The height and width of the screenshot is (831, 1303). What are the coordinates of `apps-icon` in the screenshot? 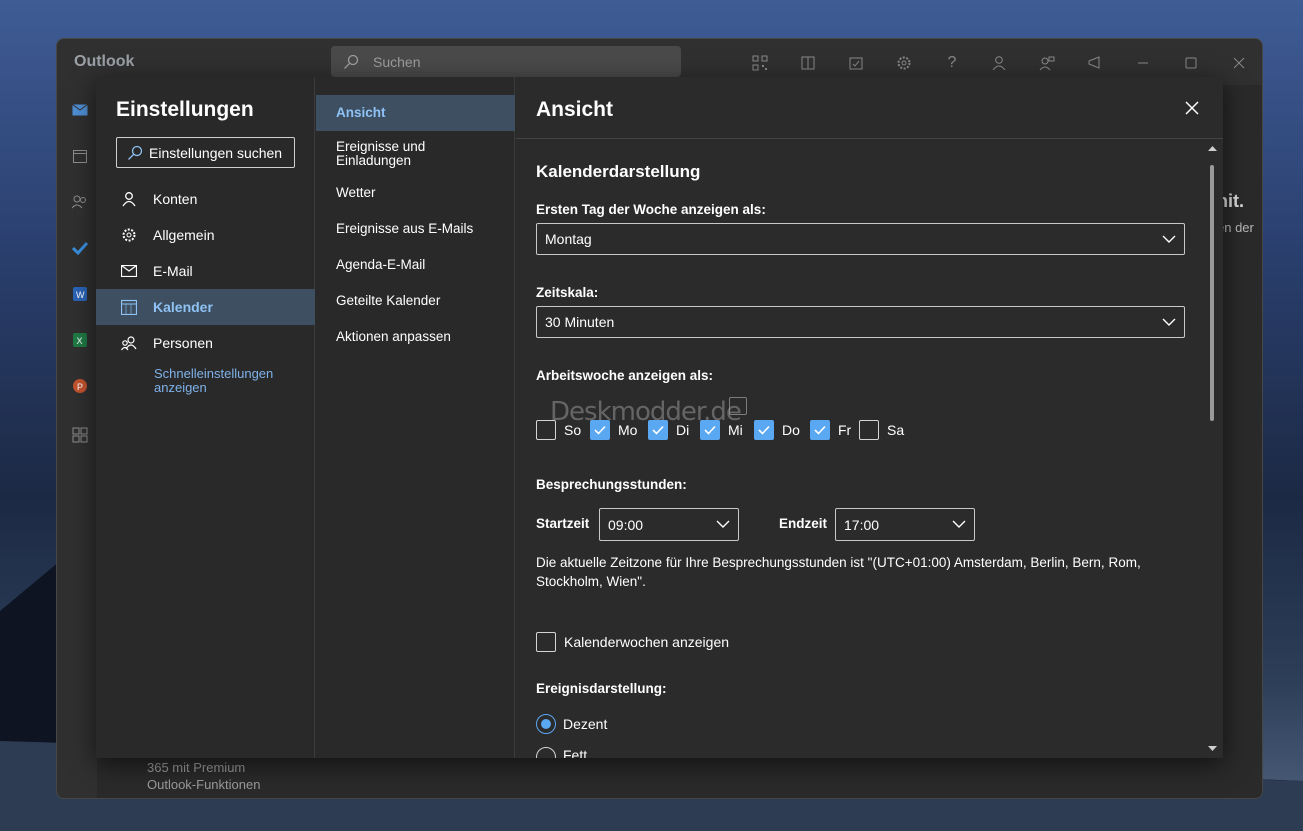 It's located at (80, 435).